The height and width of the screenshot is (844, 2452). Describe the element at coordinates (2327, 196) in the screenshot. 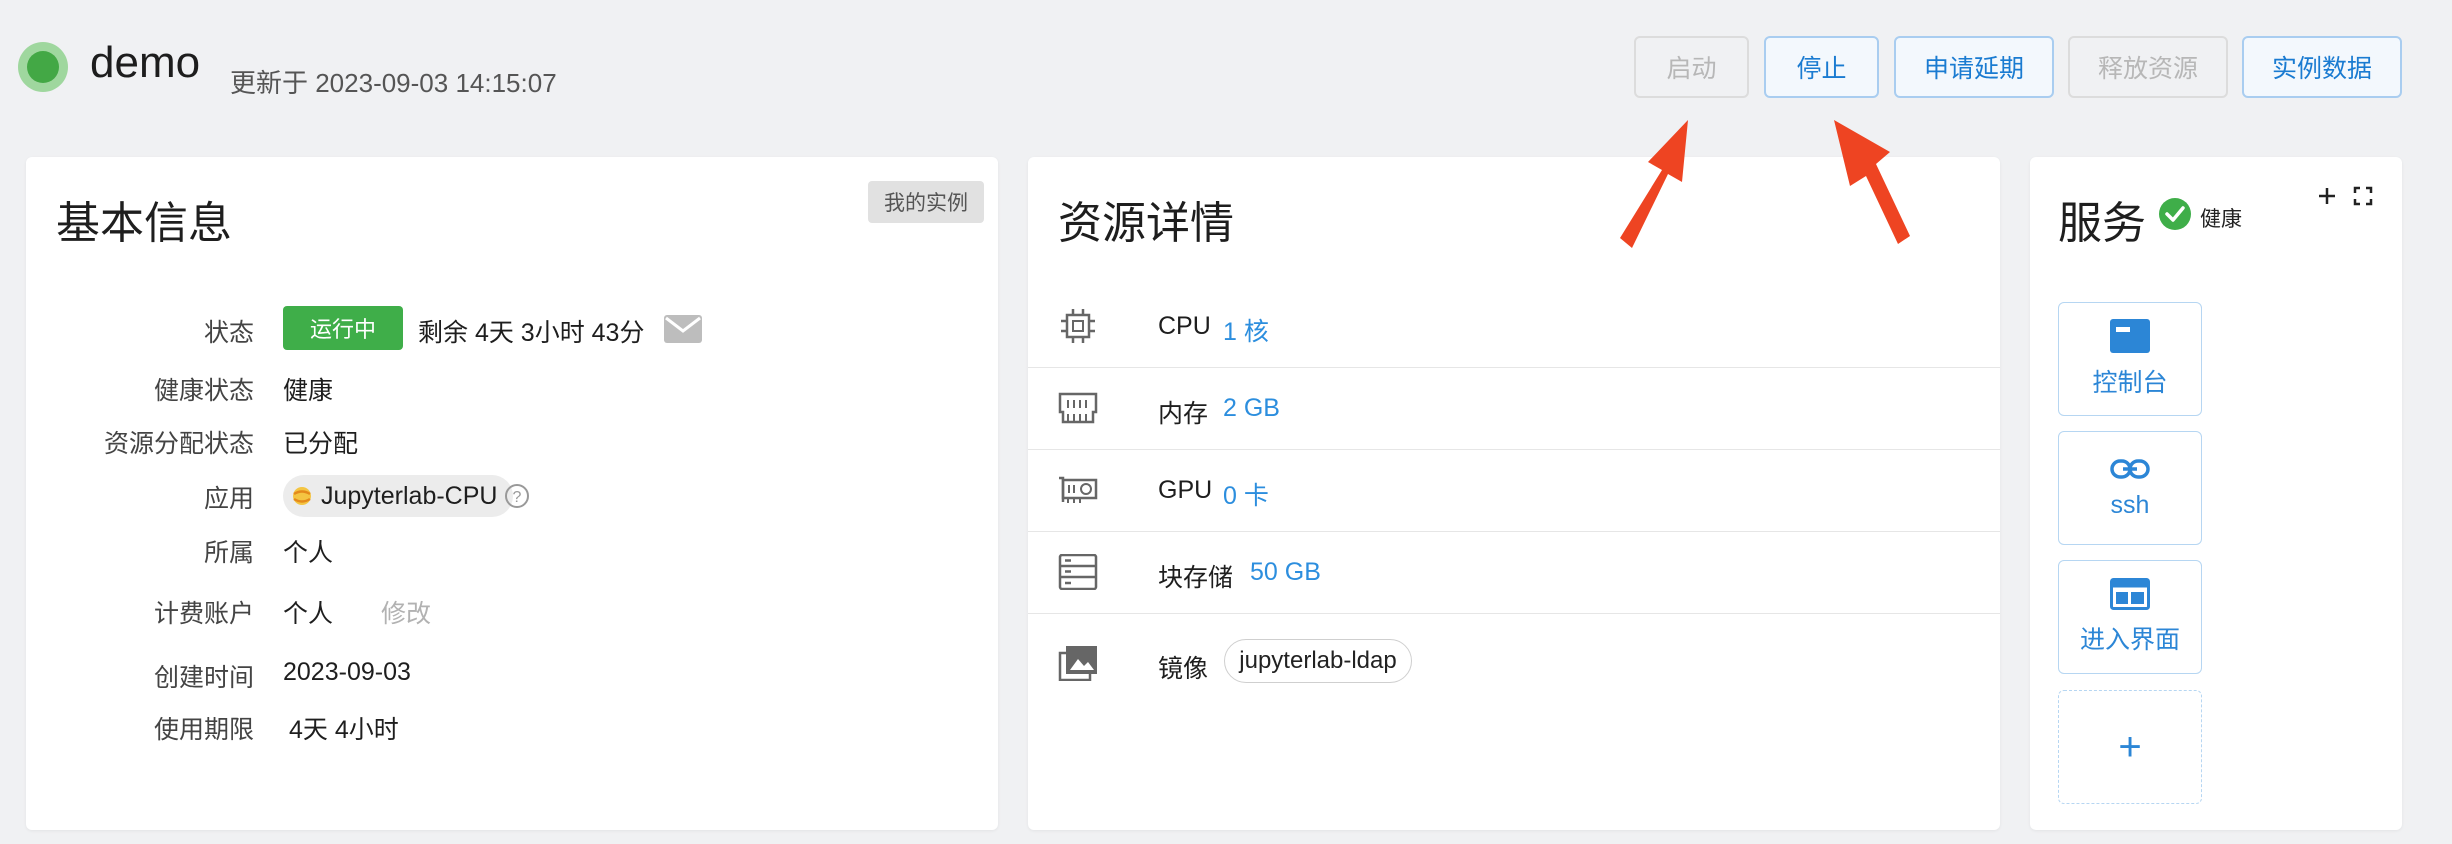

I see `add-icon` at that location.